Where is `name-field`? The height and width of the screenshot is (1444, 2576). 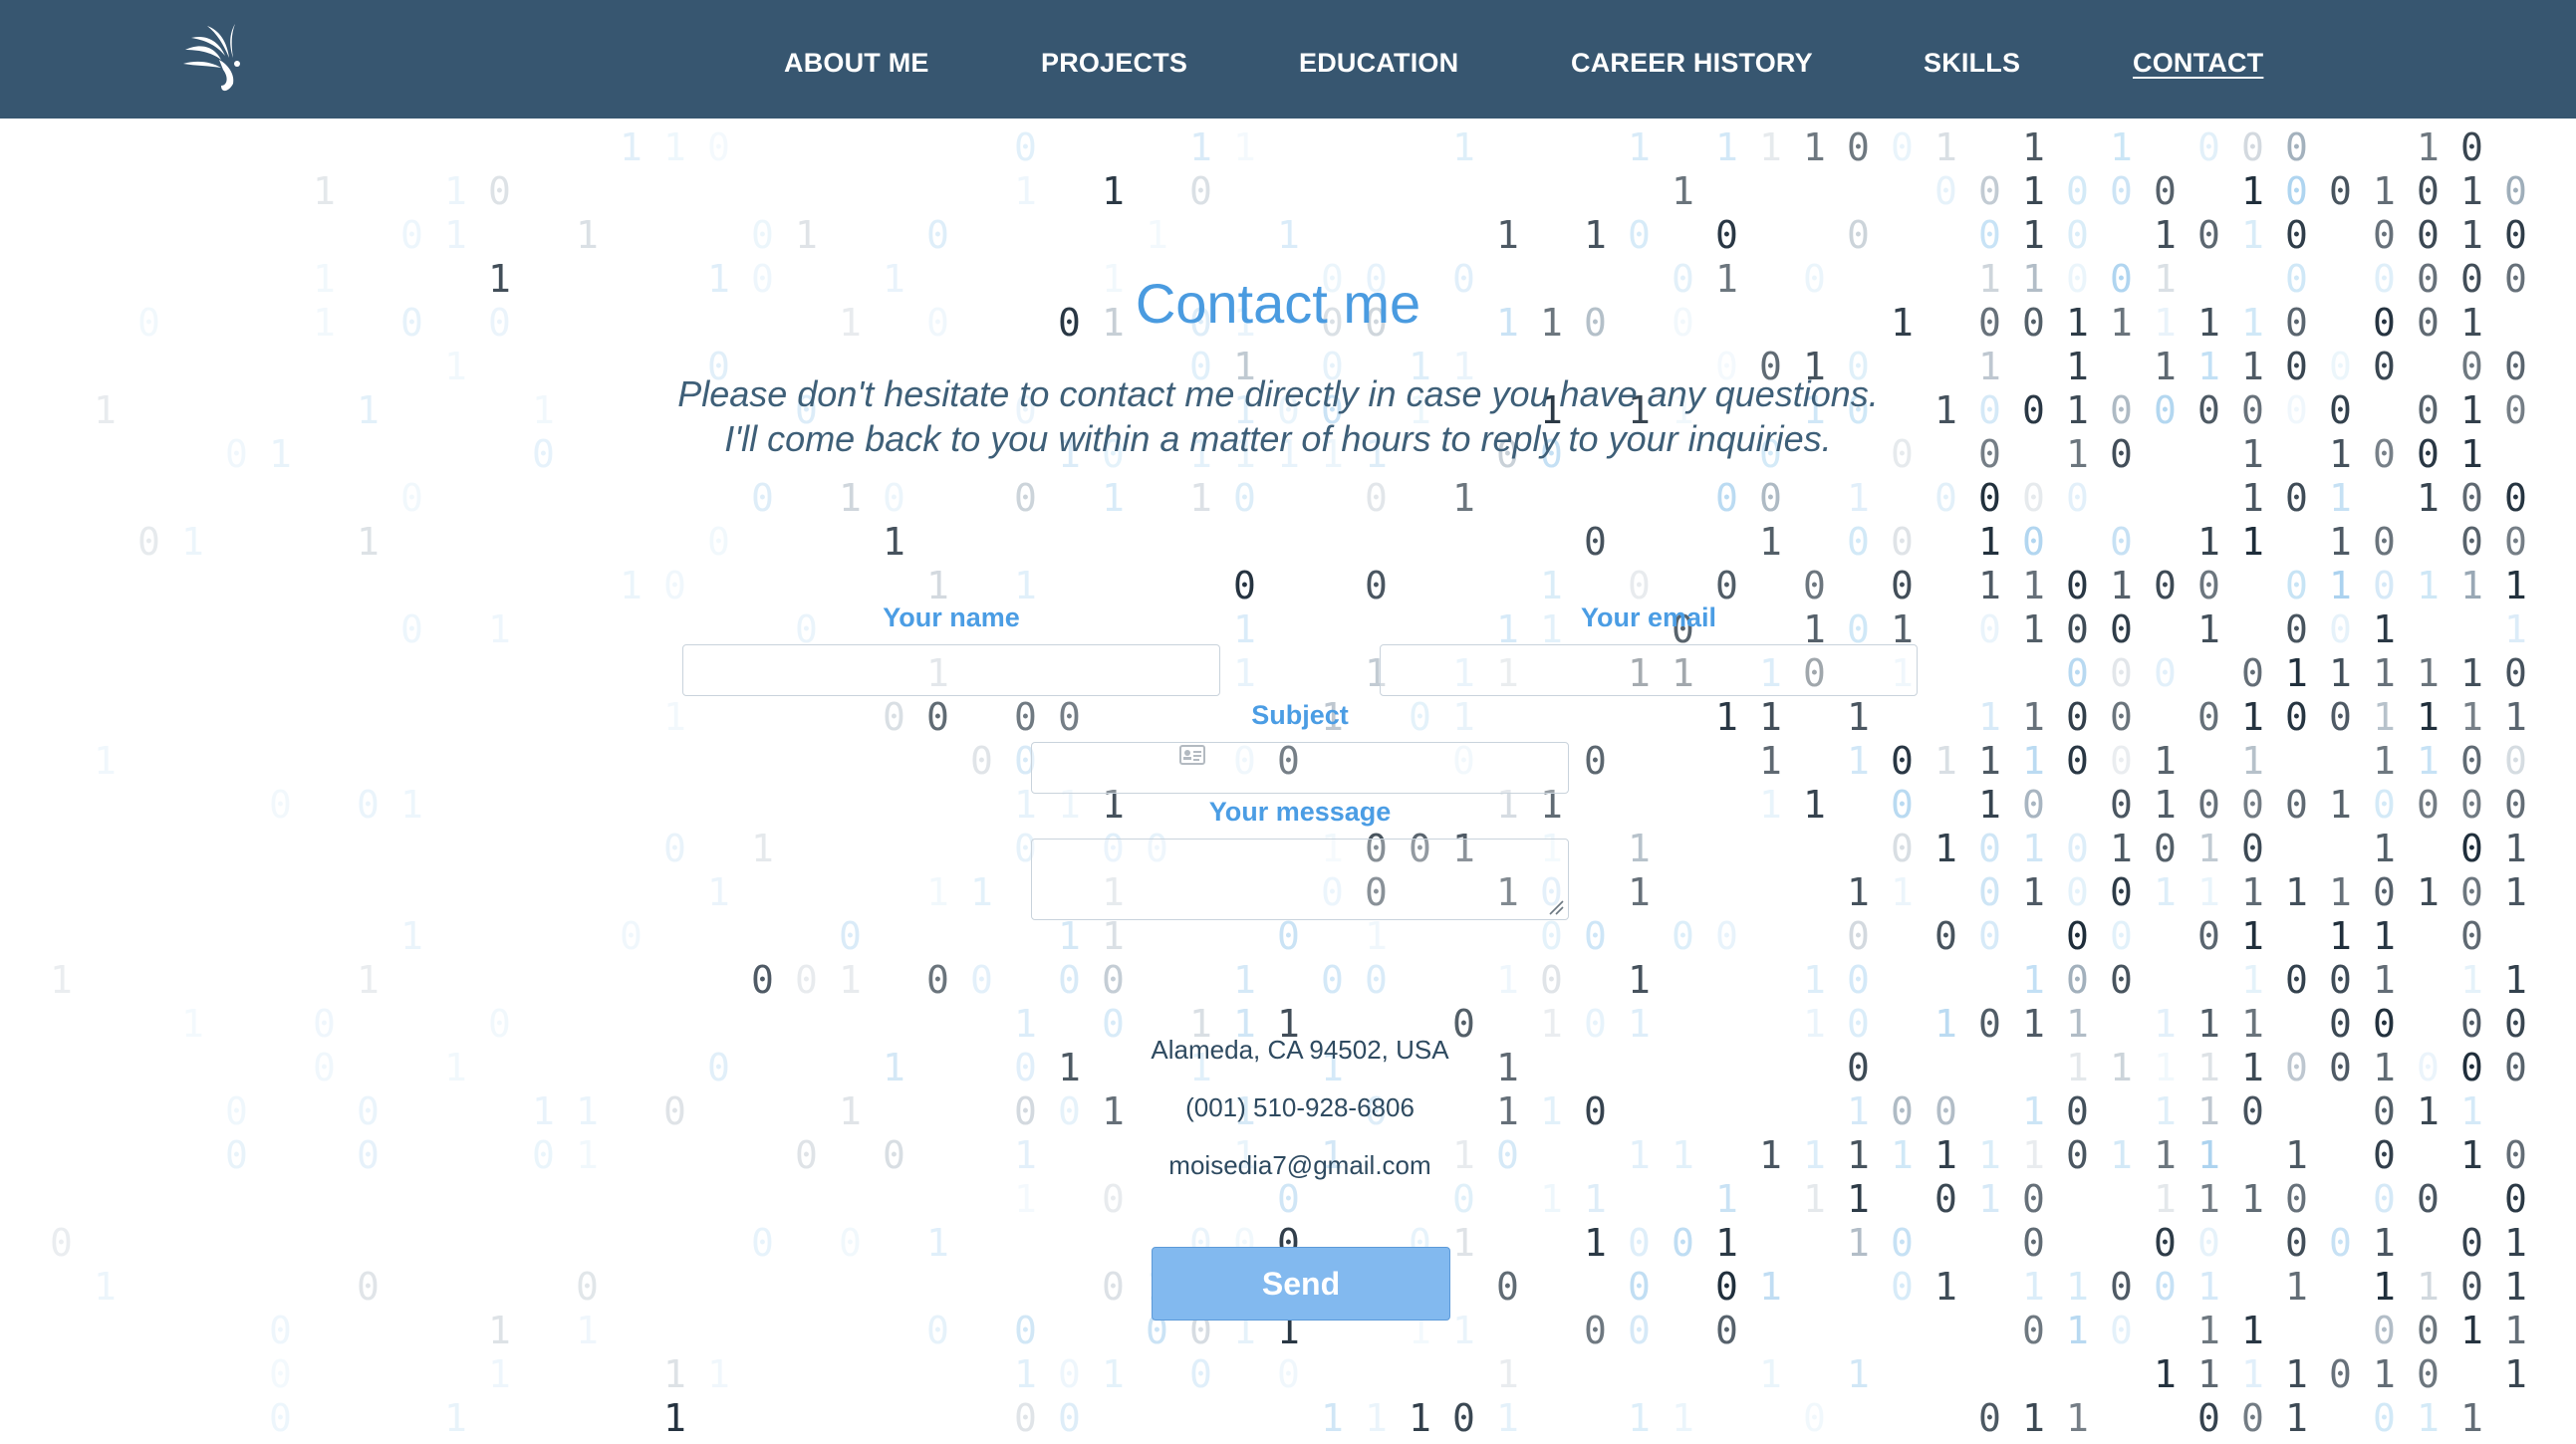
name-field is located at coordinates (951, 670).